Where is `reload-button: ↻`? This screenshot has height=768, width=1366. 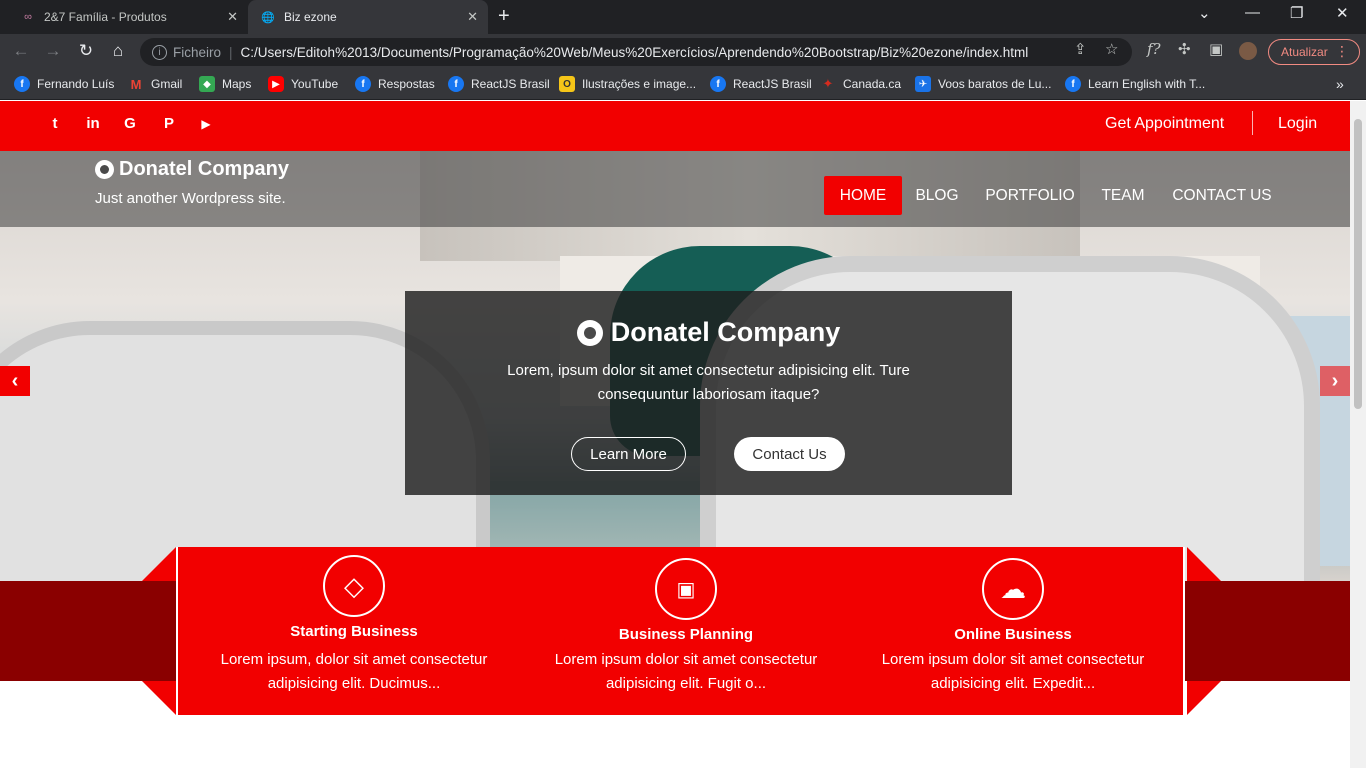
reload-button: ↻ is located at coordinates (86, 51).